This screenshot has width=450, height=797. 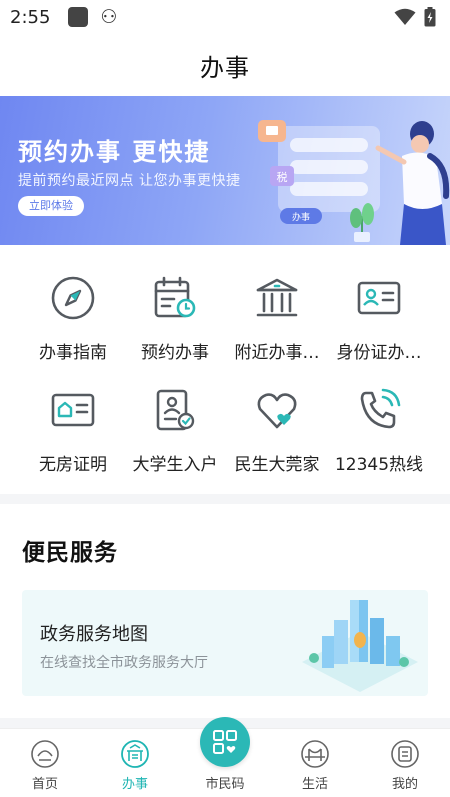 I want to click on service-label: 大学生入户, so click(x=175, y=465).